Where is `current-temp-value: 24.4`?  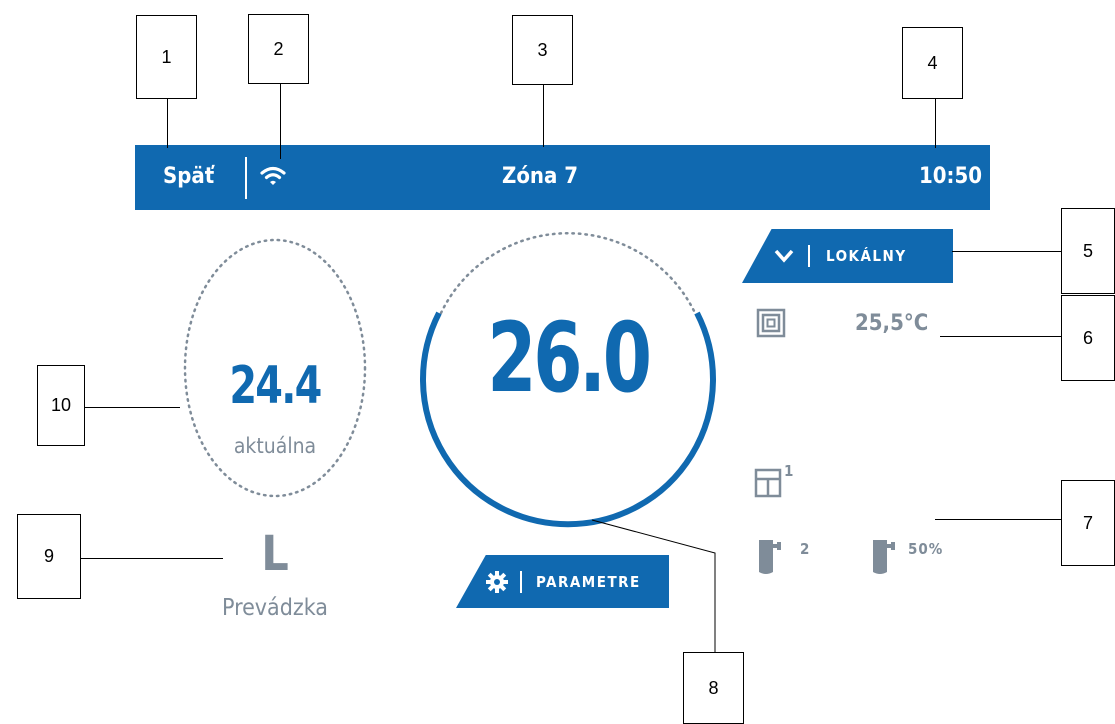 current-temp-value: 24.4 is located at coordinates (275, 386).